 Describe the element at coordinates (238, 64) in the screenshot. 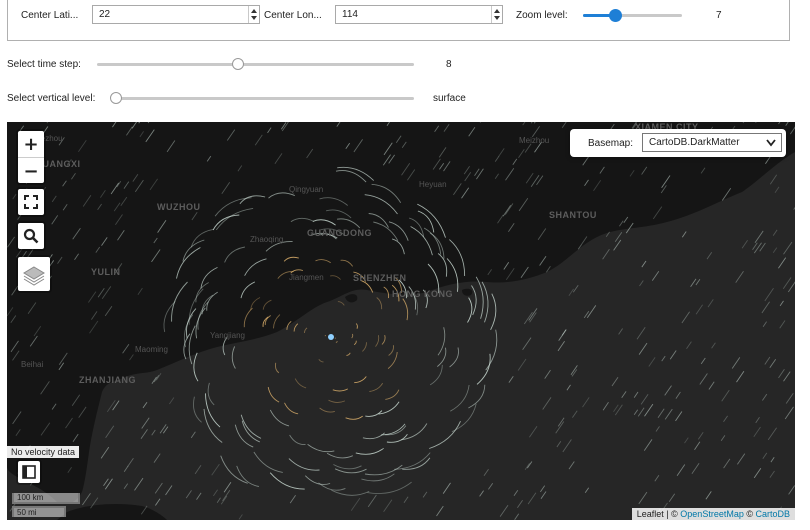

I see `time-slider-thumb` at that location.